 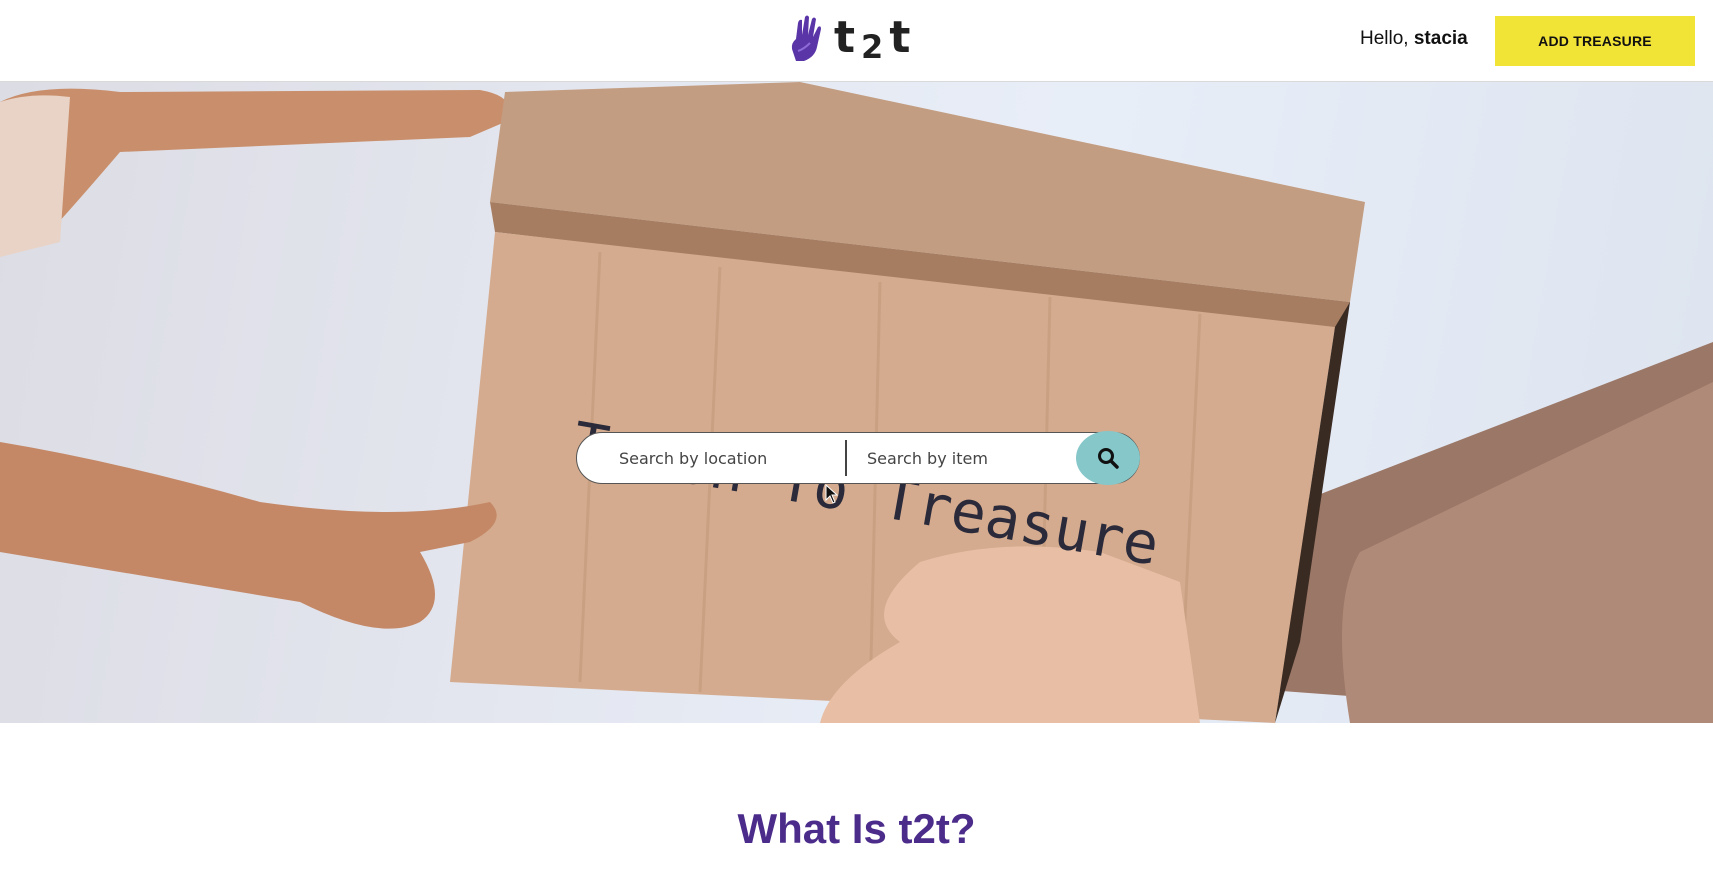 I want to click on add-treasure-button: ADD TREASURE, so click(x=1595, y=41).